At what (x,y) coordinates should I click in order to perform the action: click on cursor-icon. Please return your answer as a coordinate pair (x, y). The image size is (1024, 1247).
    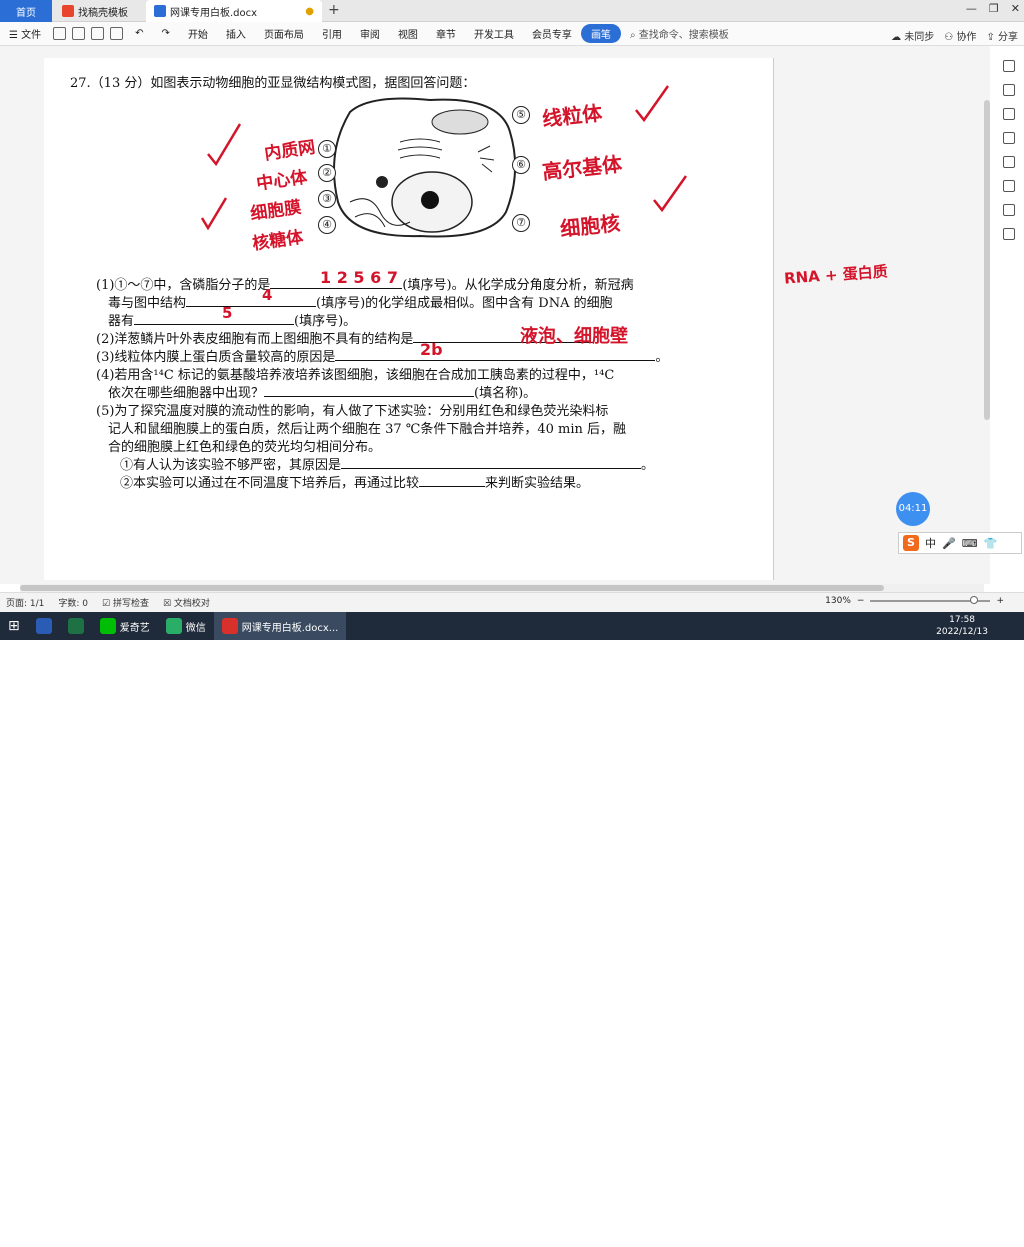
    Looking at the image, I should click on (1009, 114).